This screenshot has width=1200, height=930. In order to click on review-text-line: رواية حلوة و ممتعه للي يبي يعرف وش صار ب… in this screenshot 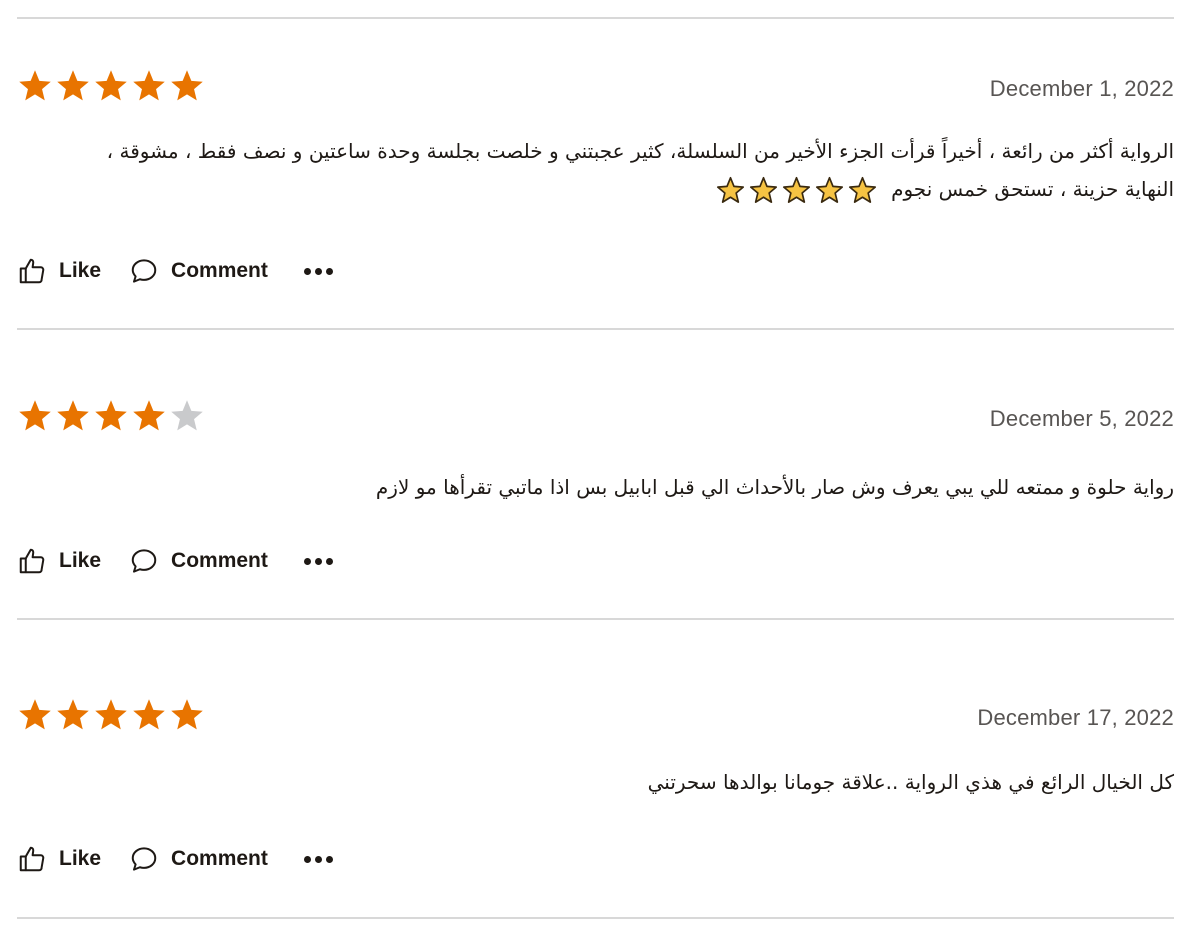, I will do `click(774, 487)`.